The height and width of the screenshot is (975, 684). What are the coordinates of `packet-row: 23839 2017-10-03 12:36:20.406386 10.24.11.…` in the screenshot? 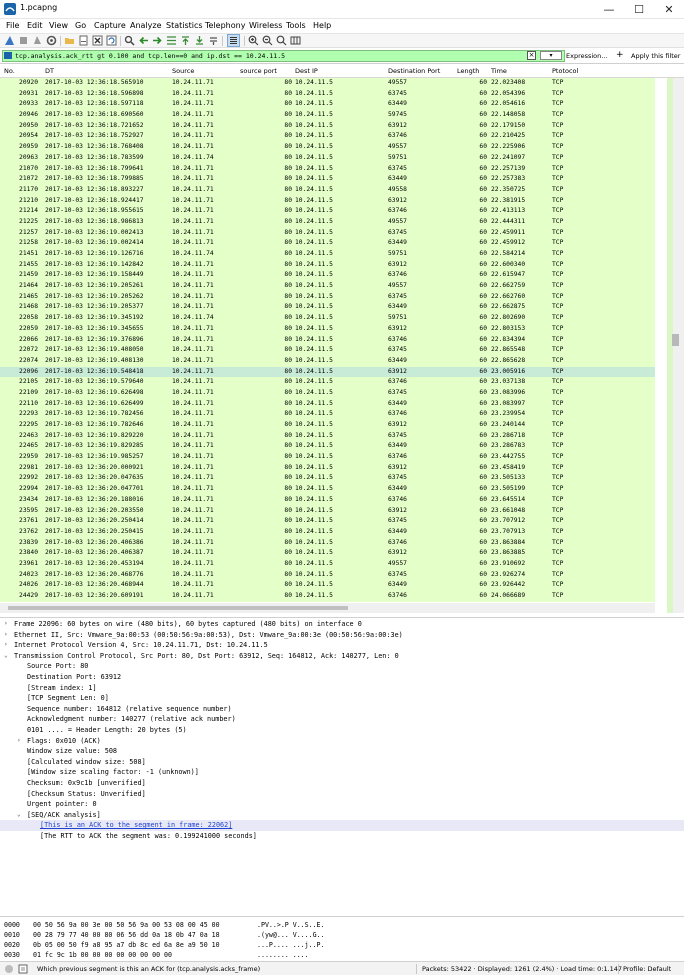 It's located at (327, 543).